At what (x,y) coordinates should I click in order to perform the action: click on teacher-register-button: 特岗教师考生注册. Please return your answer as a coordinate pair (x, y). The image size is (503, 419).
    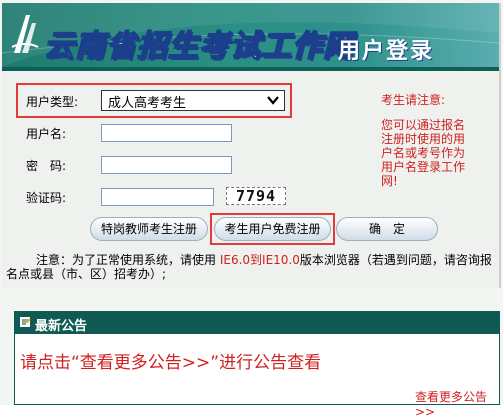
    Looking at the image, I should click on (149, 229).